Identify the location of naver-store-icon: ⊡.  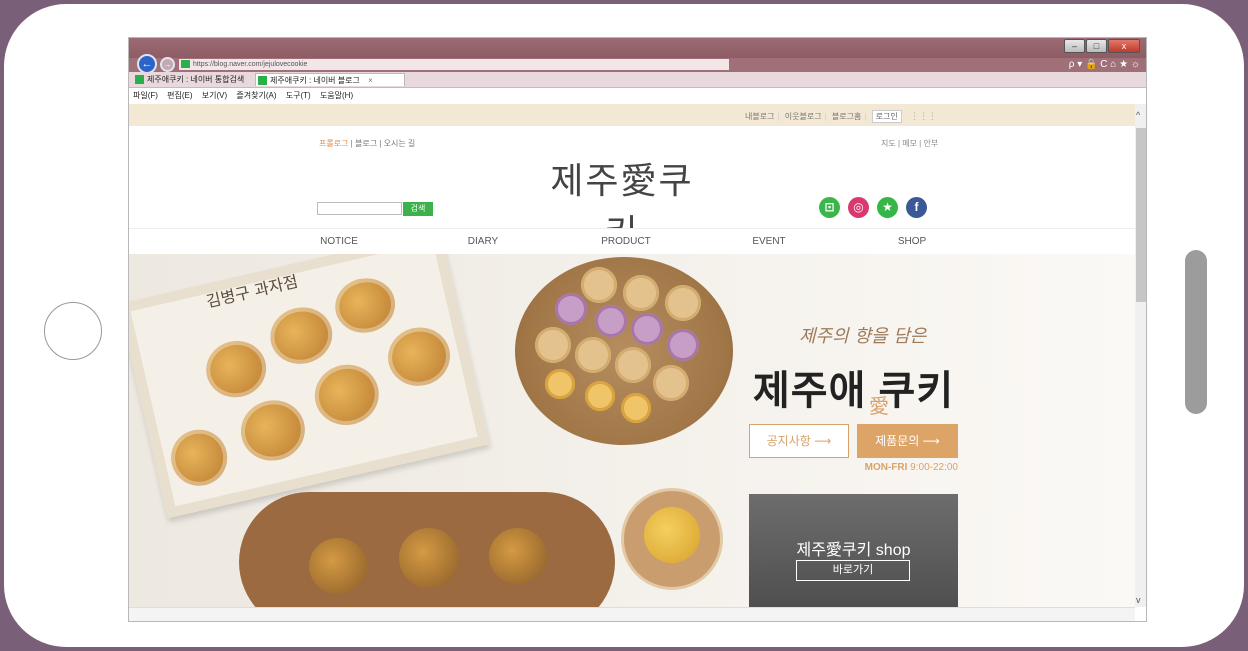
(829, 207).